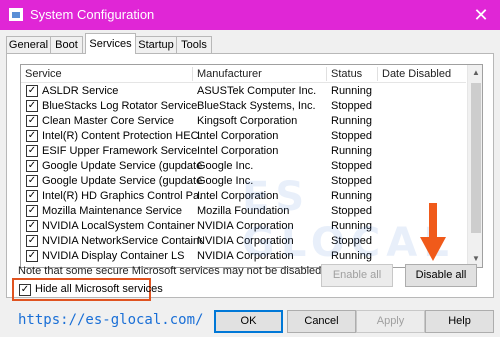 Image resolution: width=500 pixels, height=337 pixels. Describe the element at coordinates (106, 74) in the screenshot. I see `column-header-service: Service` at that location.